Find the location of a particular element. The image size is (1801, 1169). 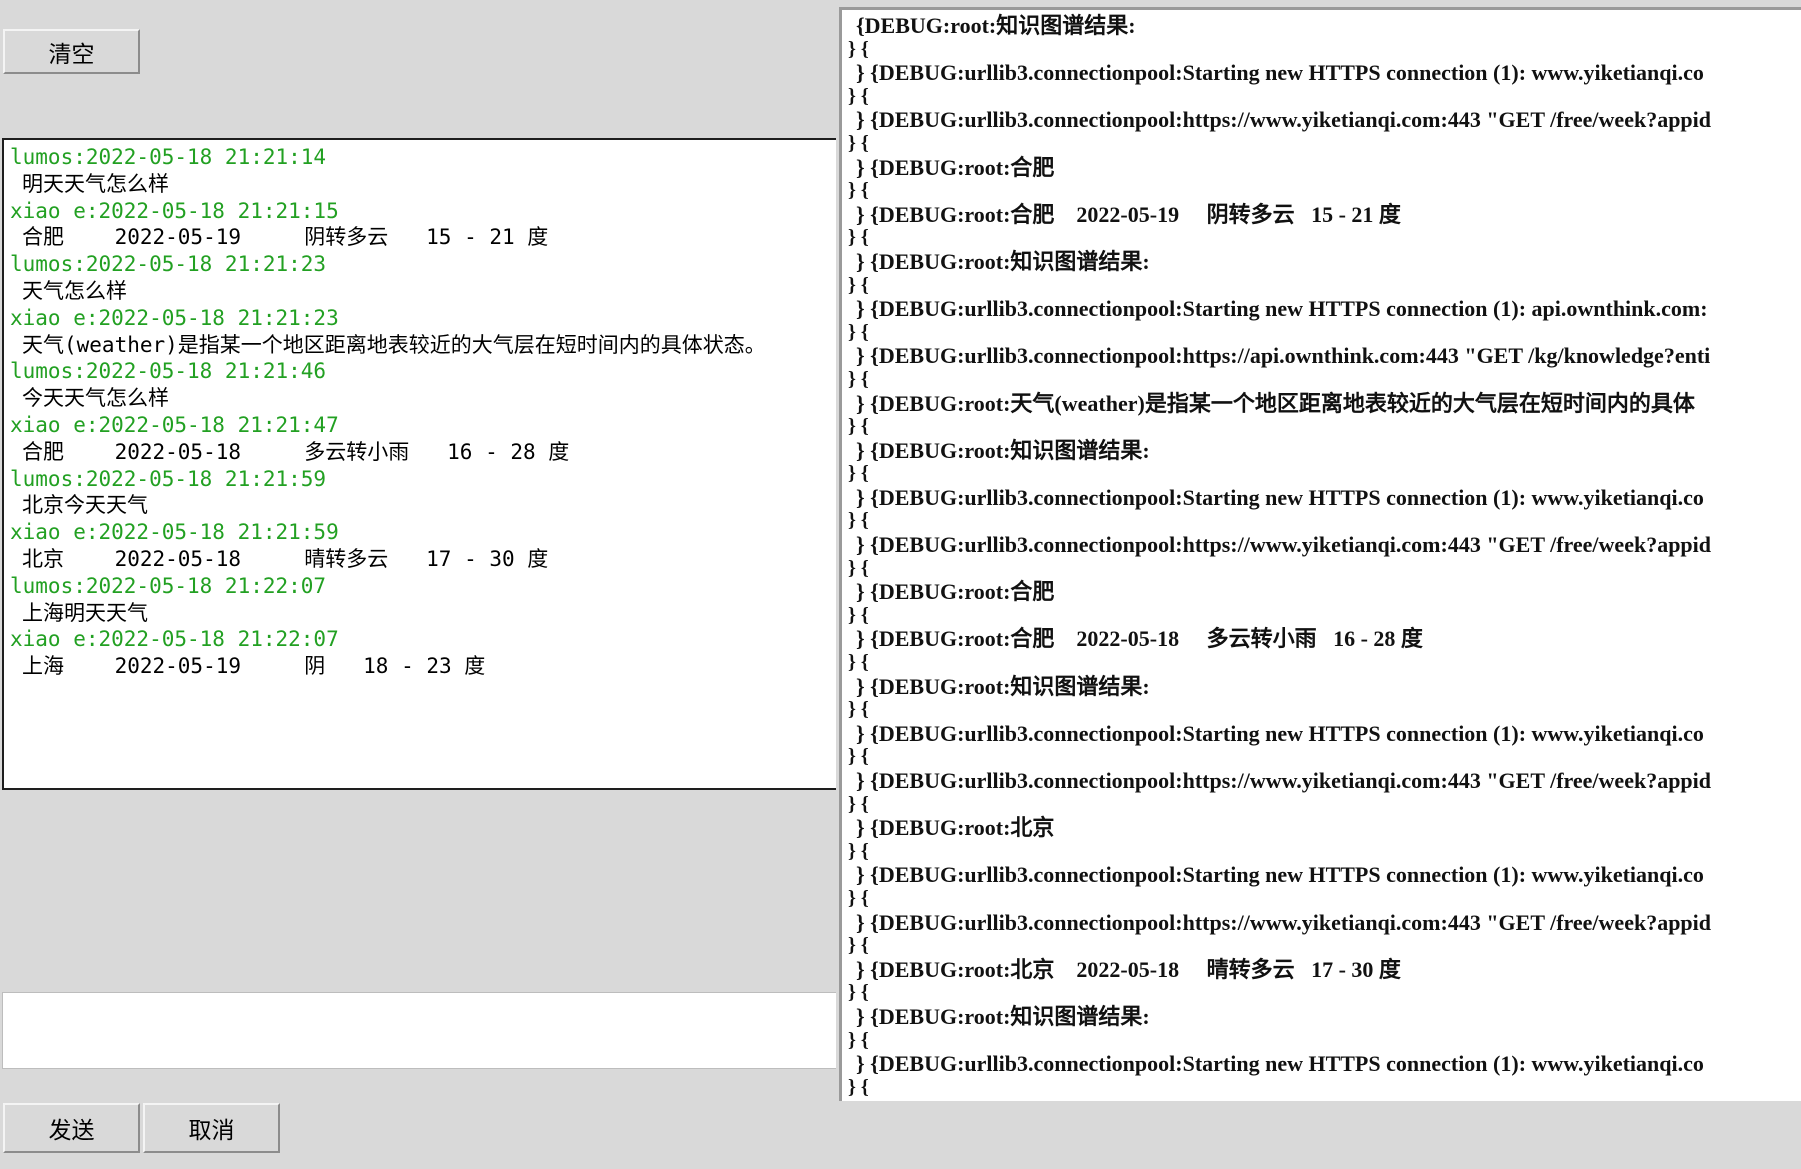

chat-message-header: xiao e:2022-05-18 21:21:47 is located at coordinates (174, 424).